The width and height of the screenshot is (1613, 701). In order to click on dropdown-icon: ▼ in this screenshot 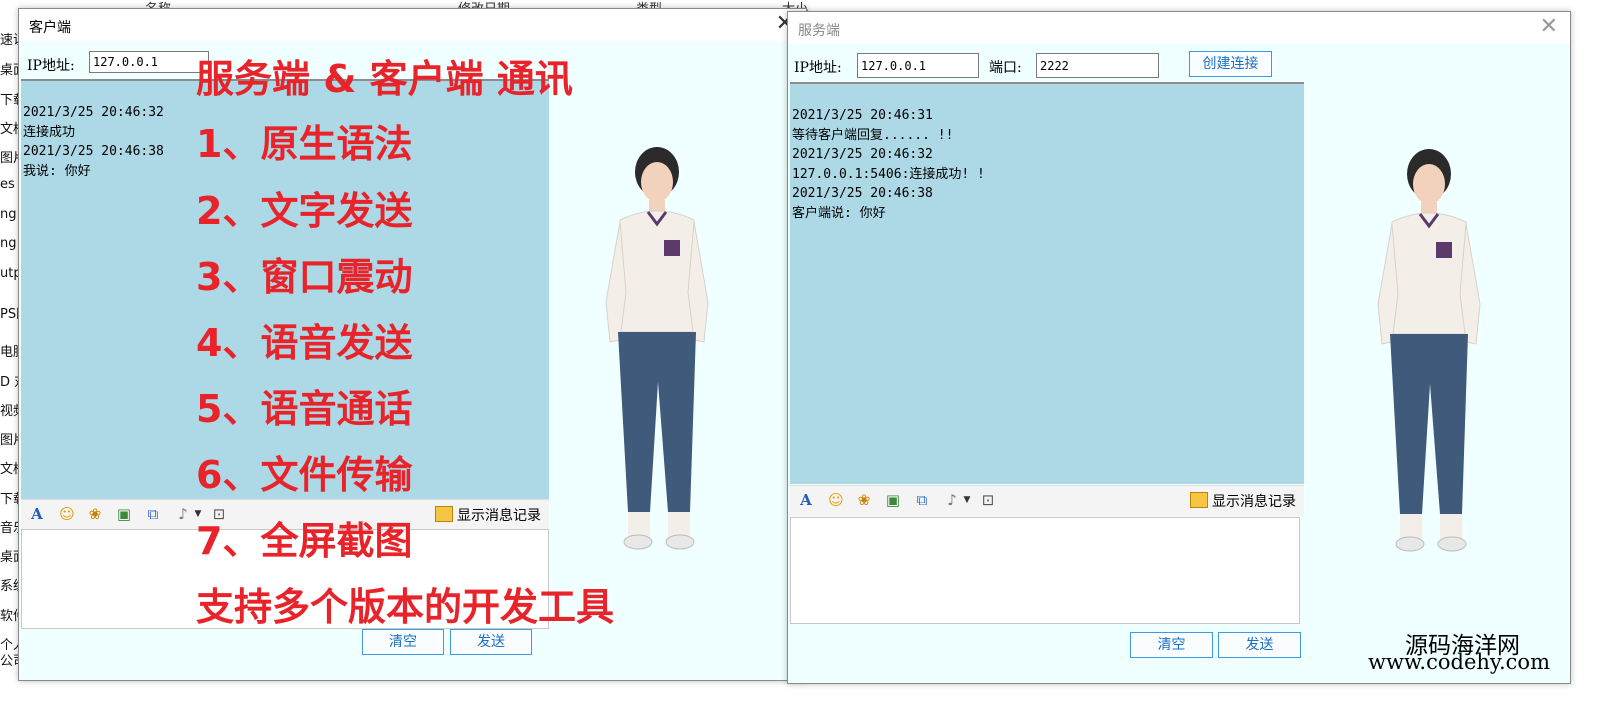, I will do `click(967, 500)`.